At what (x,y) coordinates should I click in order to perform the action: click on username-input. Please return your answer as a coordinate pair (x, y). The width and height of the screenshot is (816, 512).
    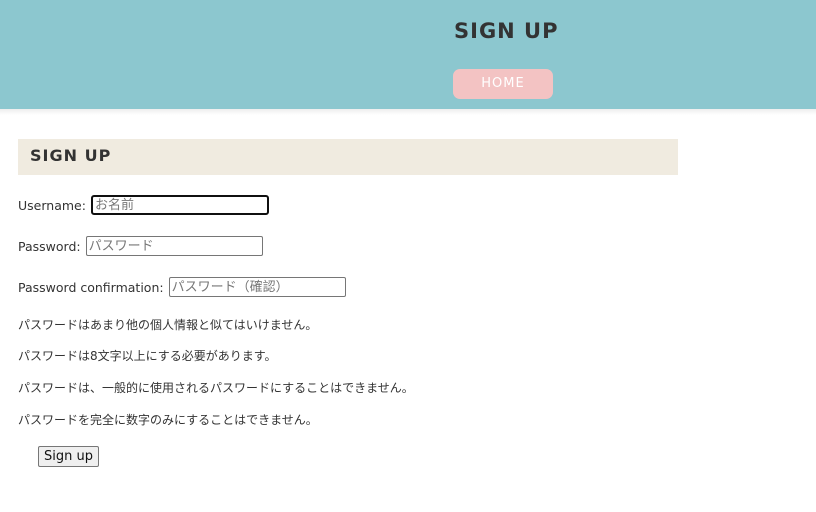
    Looking at the image, I should click on (179, 205).